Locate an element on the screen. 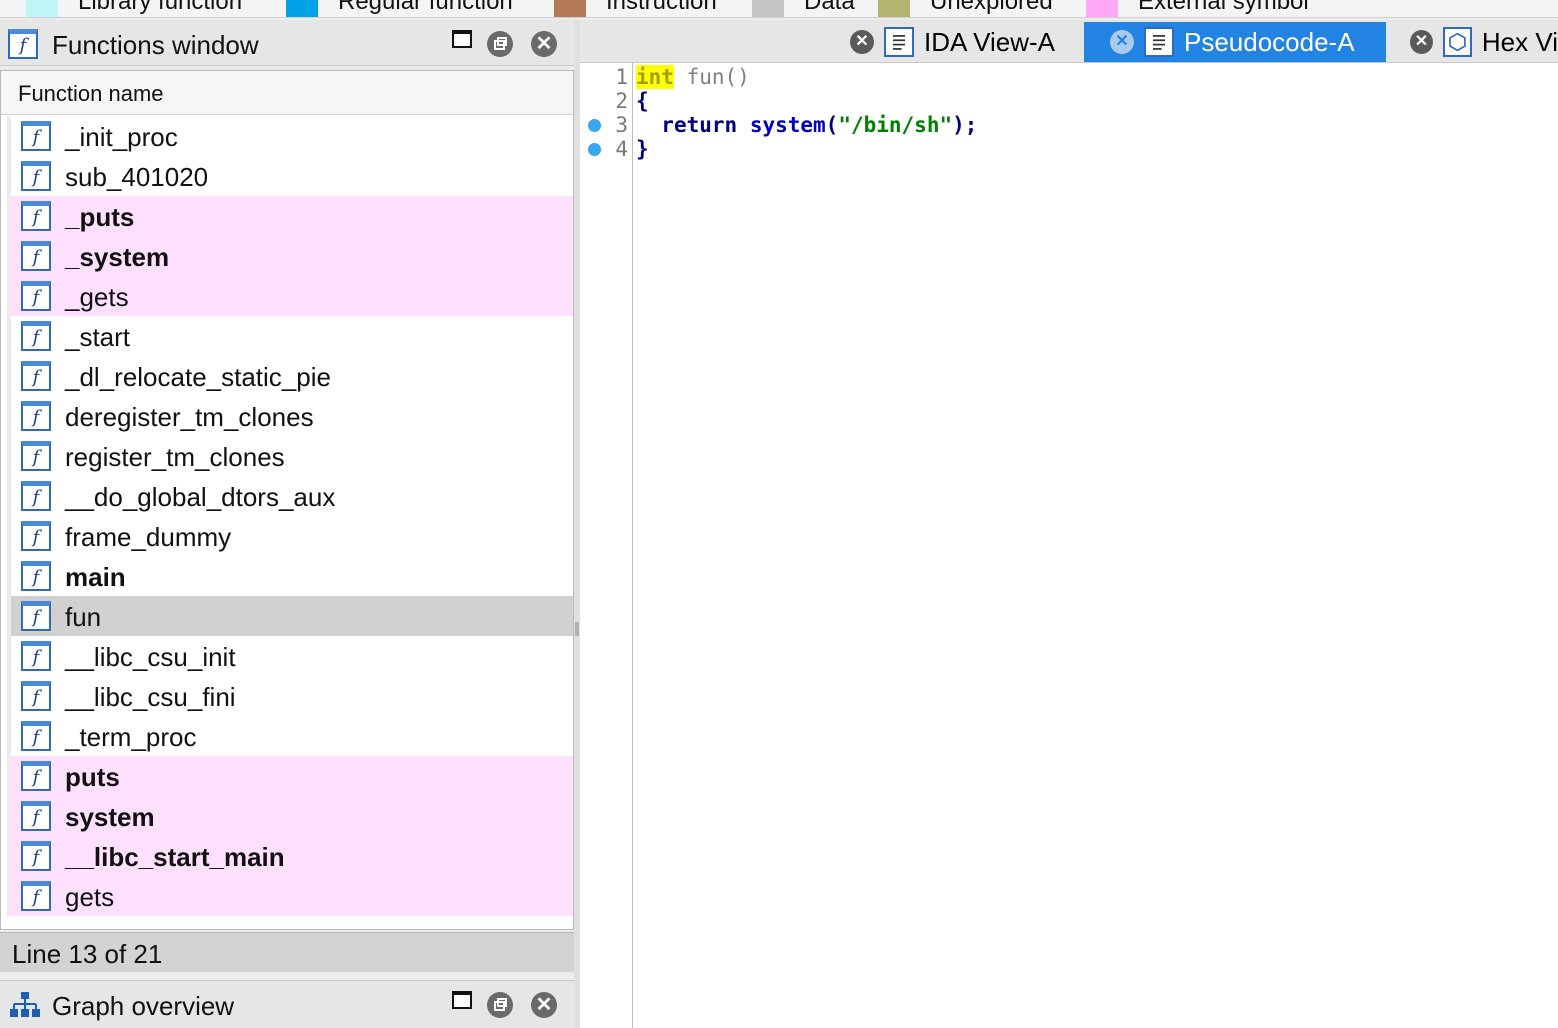  close-icon: ✕ is located at coordinates (544, 44).